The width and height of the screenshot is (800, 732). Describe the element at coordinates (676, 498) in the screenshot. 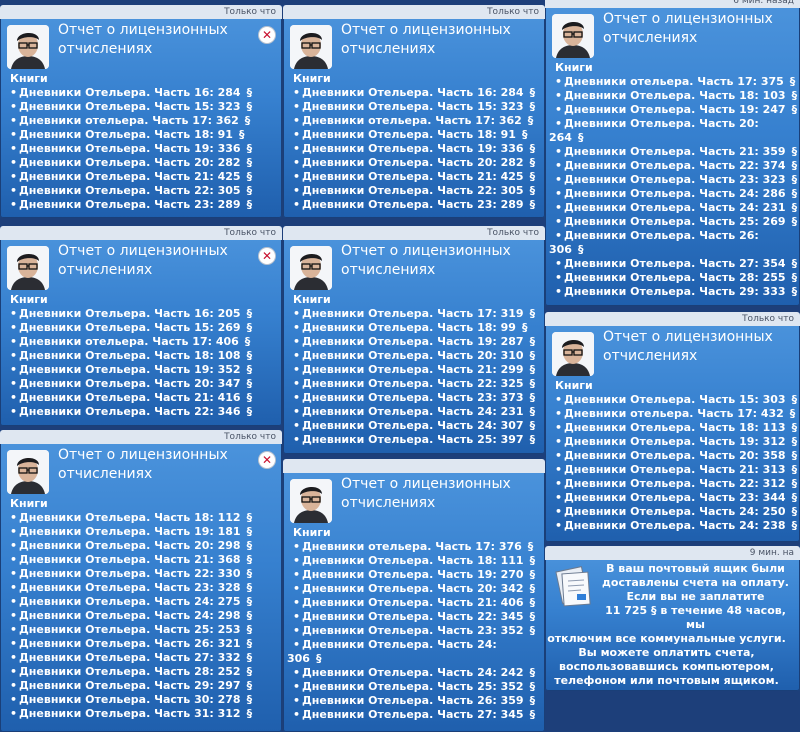

I see `list-item: • Дневники Отельера. Часть 23: 344 §` at that location.